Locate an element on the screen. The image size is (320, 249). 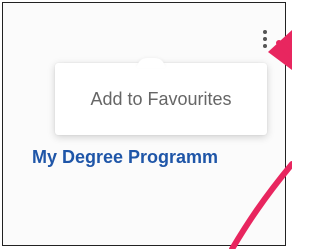
more-vertical-icon is located at coordinates (265, 39).